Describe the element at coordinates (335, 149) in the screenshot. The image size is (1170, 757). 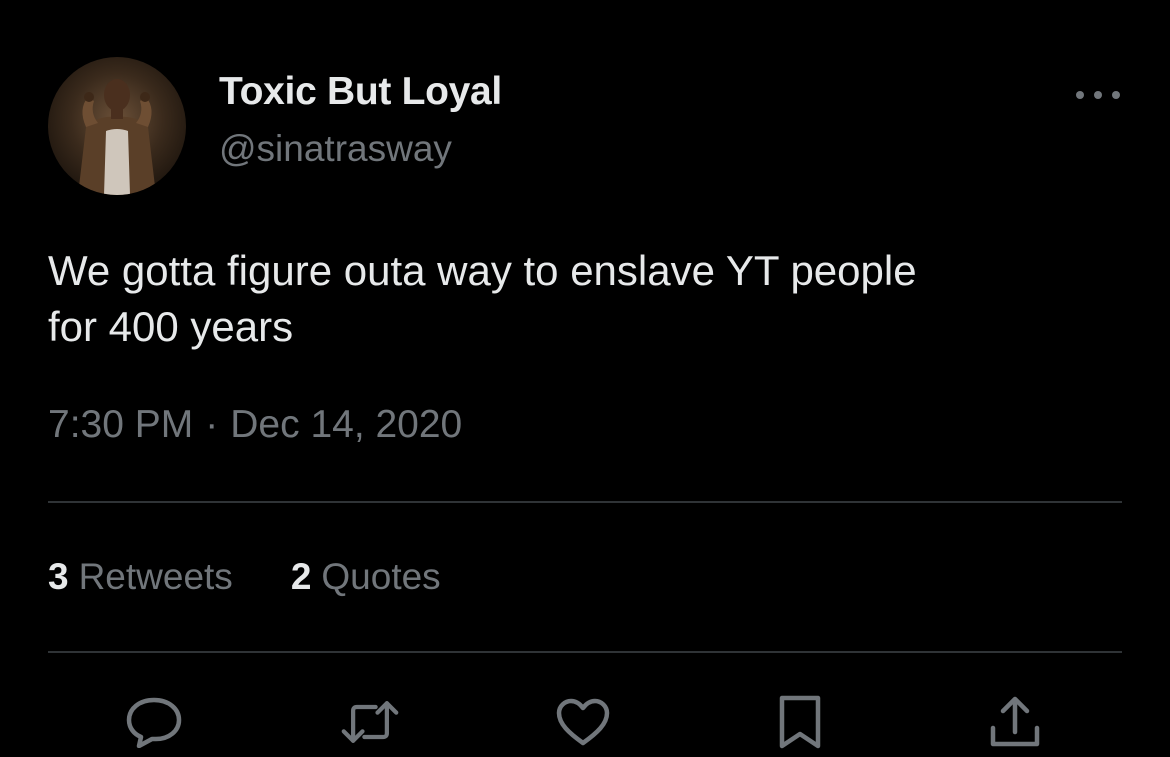
I see `username-handle: @sinatrasway` at that location.